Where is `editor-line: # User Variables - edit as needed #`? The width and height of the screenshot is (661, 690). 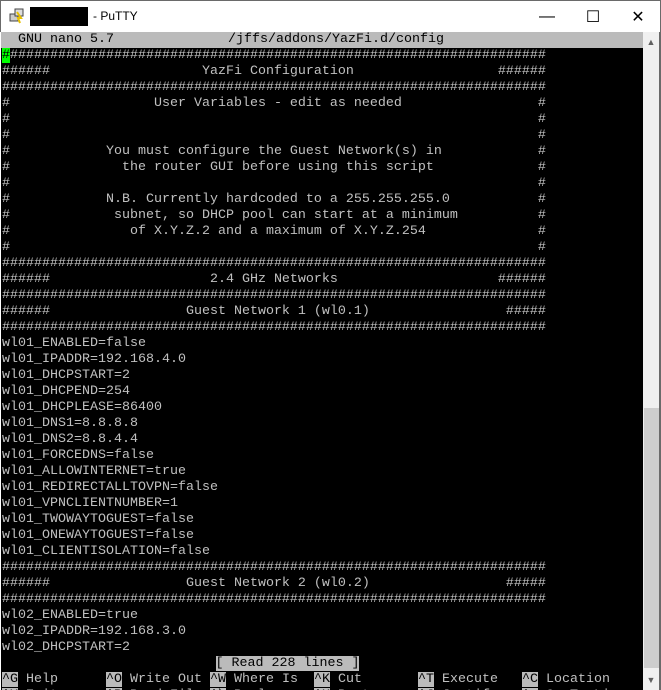 editor-line: # User Variables - edit as needed # is located at coordinates (274, 103).